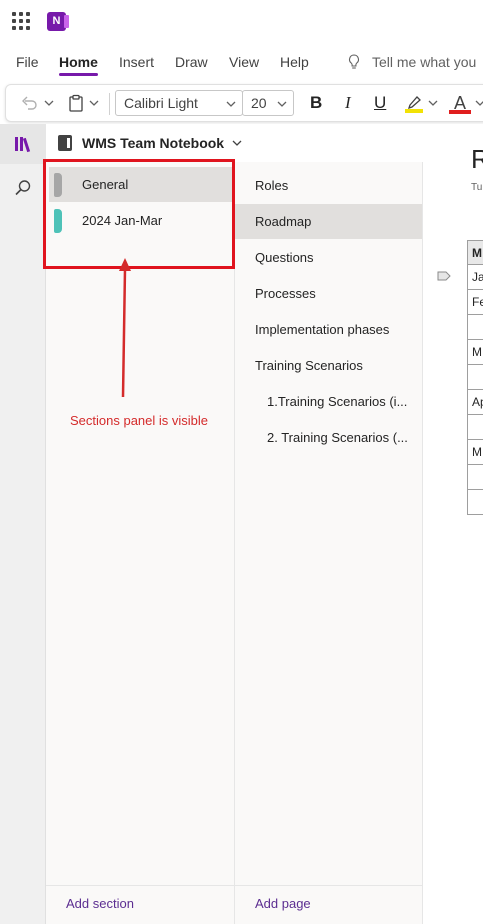 The image size is (483, 924). I want to click on notebook-icon, so click(65, 143).